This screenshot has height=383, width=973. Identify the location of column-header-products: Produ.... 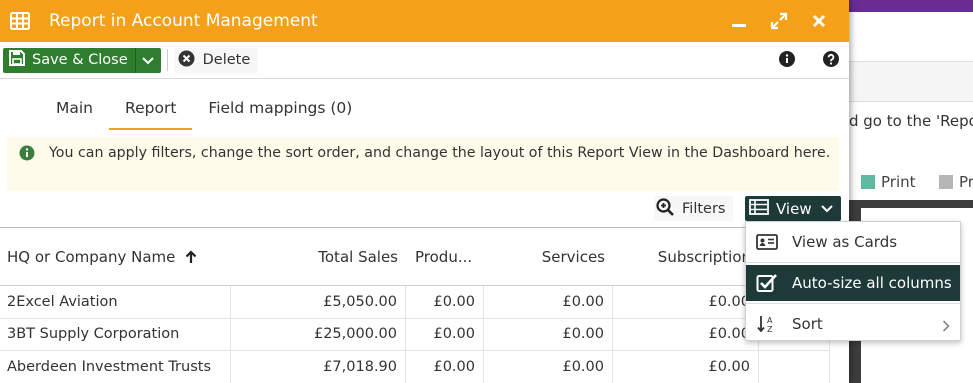
(445, 256).